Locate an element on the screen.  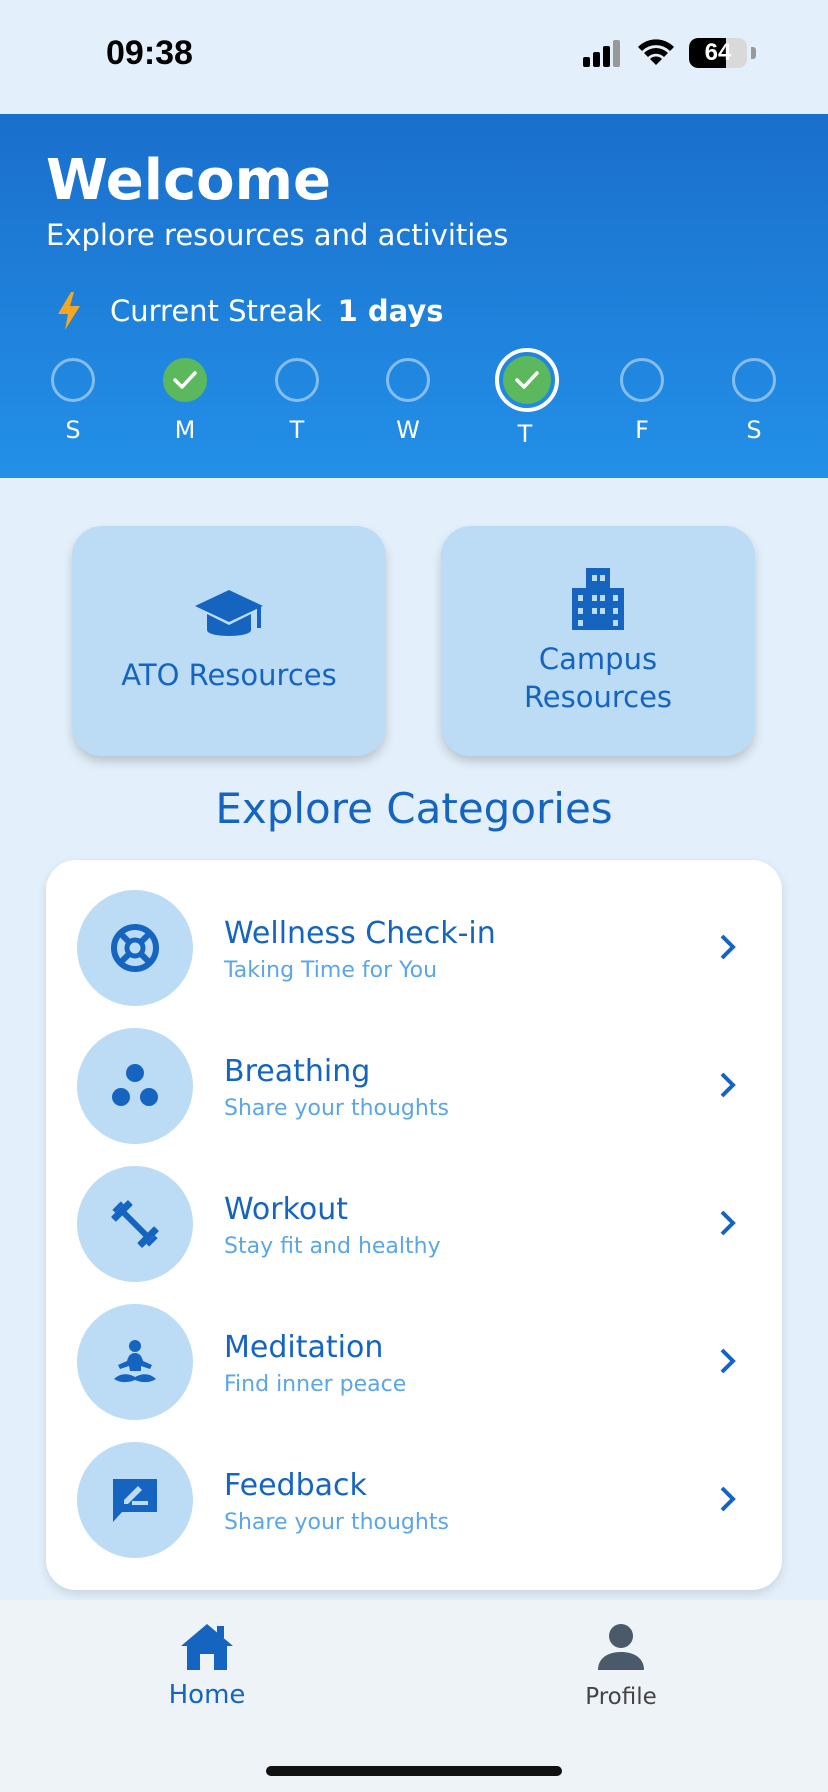
day-1: M is located at coordinates (185, 401).